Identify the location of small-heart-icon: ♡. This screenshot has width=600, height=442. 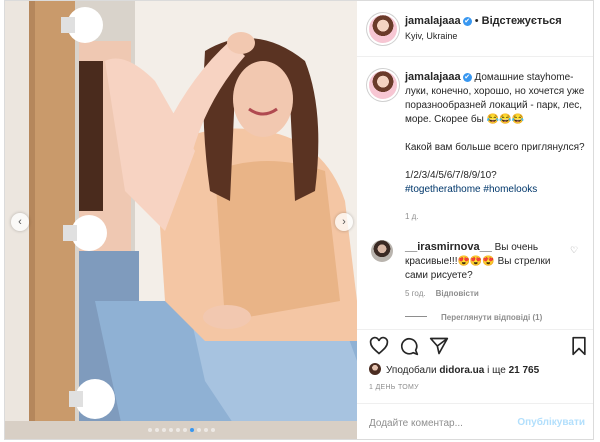
(574, 250).